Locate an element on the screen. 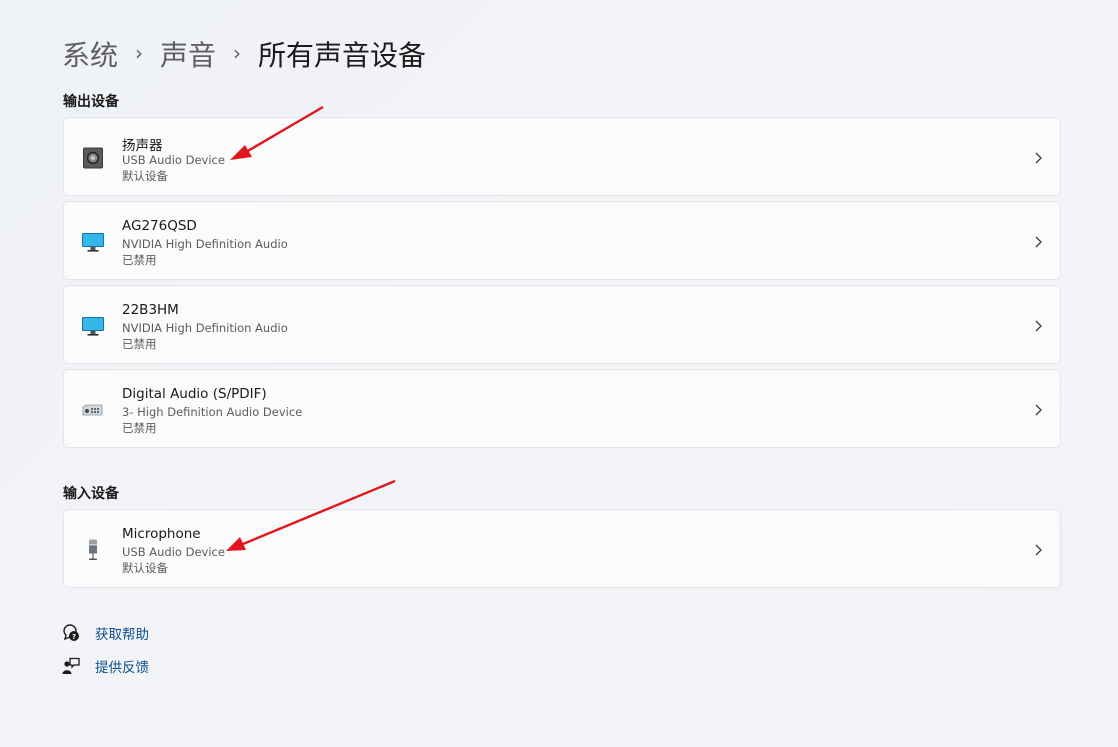 This screenshot has height=747, width=1118. give-feedback-label: 提供反馈 is located at coordinates (122, 666).